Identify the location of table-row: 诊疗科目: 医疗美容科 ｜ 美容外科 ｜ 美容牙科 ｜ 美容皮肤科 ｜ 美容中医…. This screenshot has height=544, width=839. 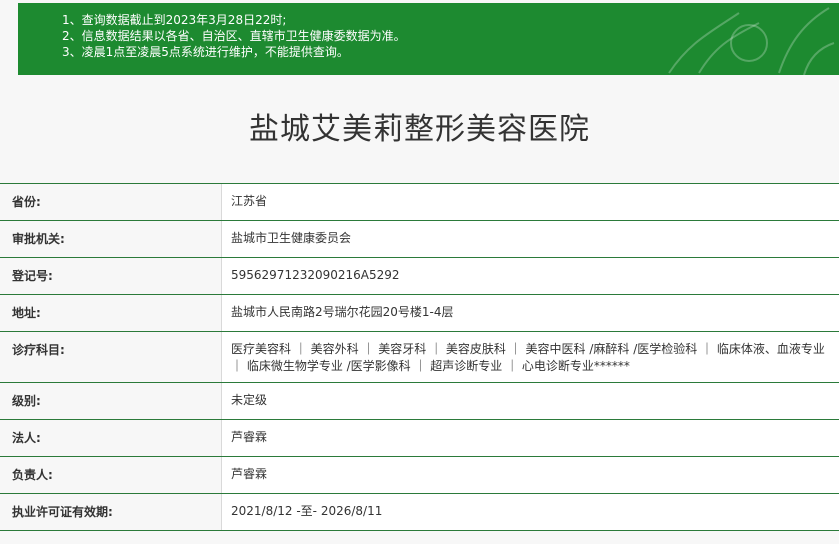
(419, 357).